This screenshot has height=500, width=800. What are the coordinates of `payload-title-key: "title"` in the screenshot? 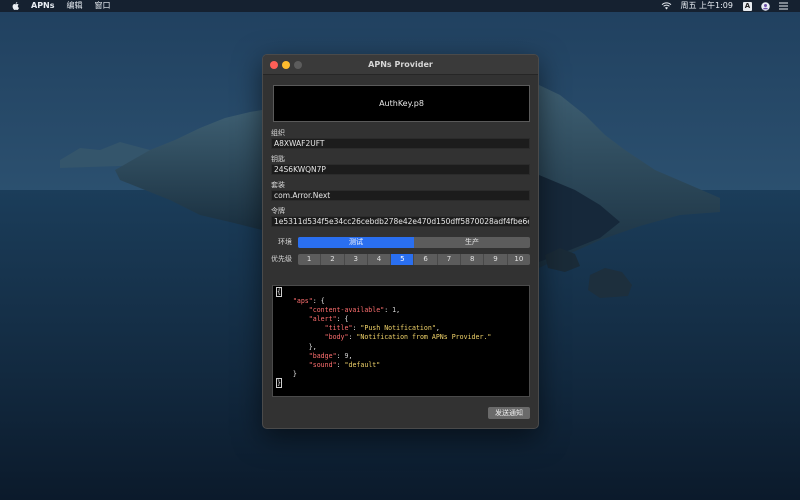 It's located at (338, 328).